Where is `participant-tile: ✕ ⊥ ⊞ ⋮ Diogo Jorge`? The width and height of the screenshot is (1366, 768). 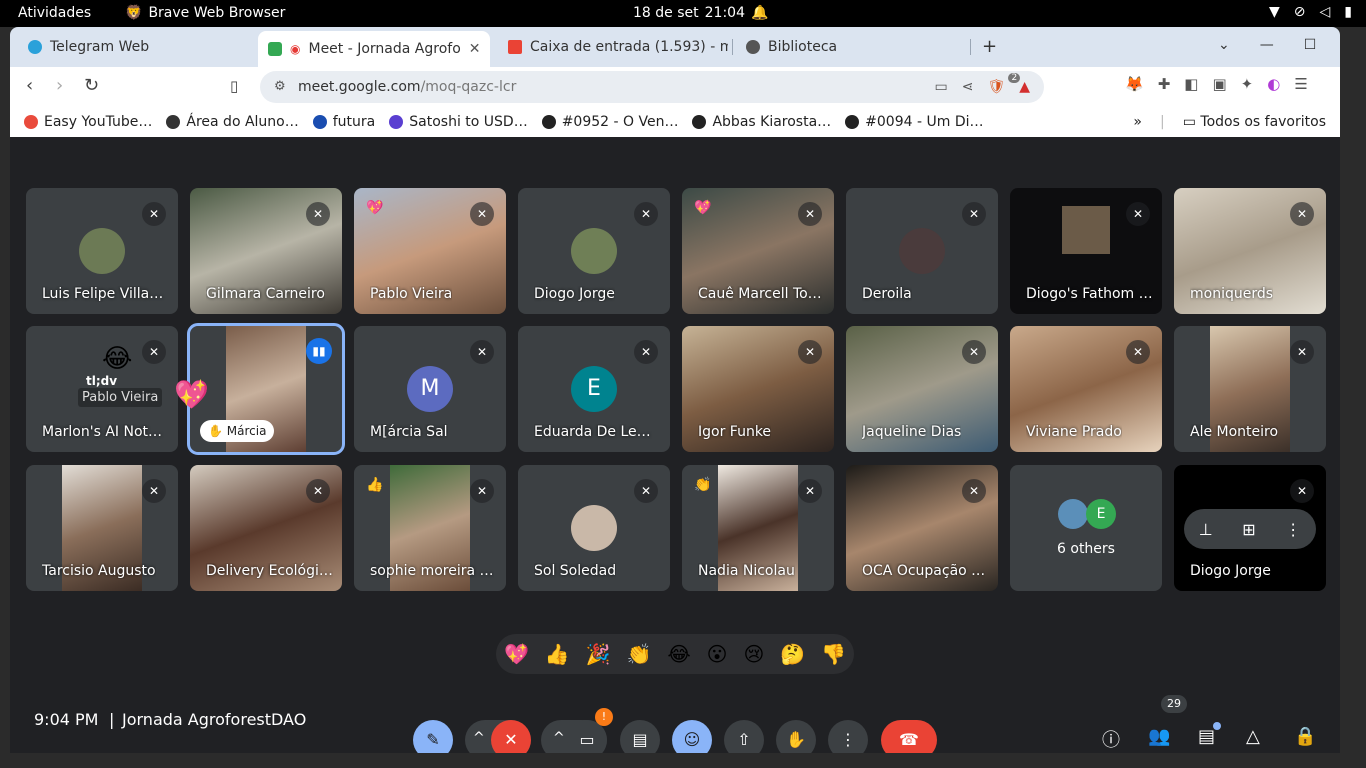 participant-tile: ✕ ⊥ ⊞ ⋮ Diogo Jorge is located at coordinates (1250, 528).